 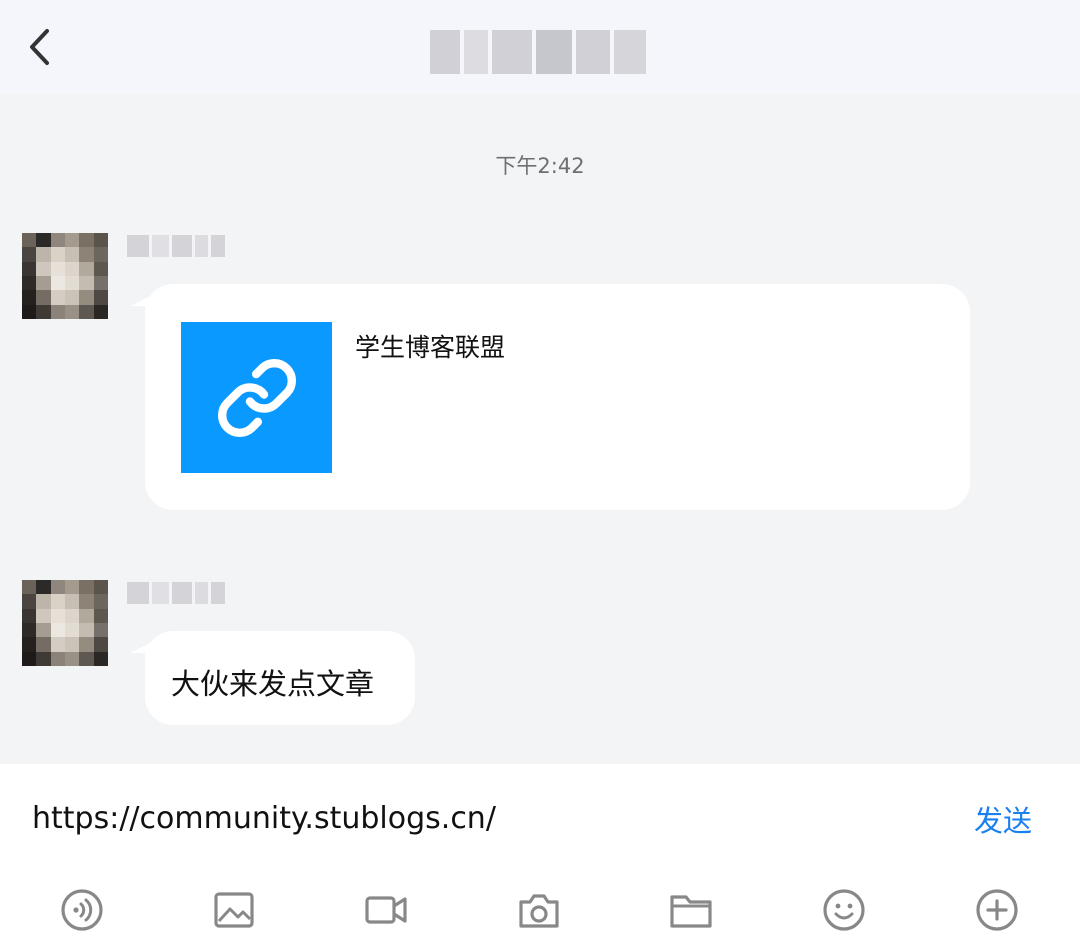 I want to click on chat-header, so click(x=540, y=47).